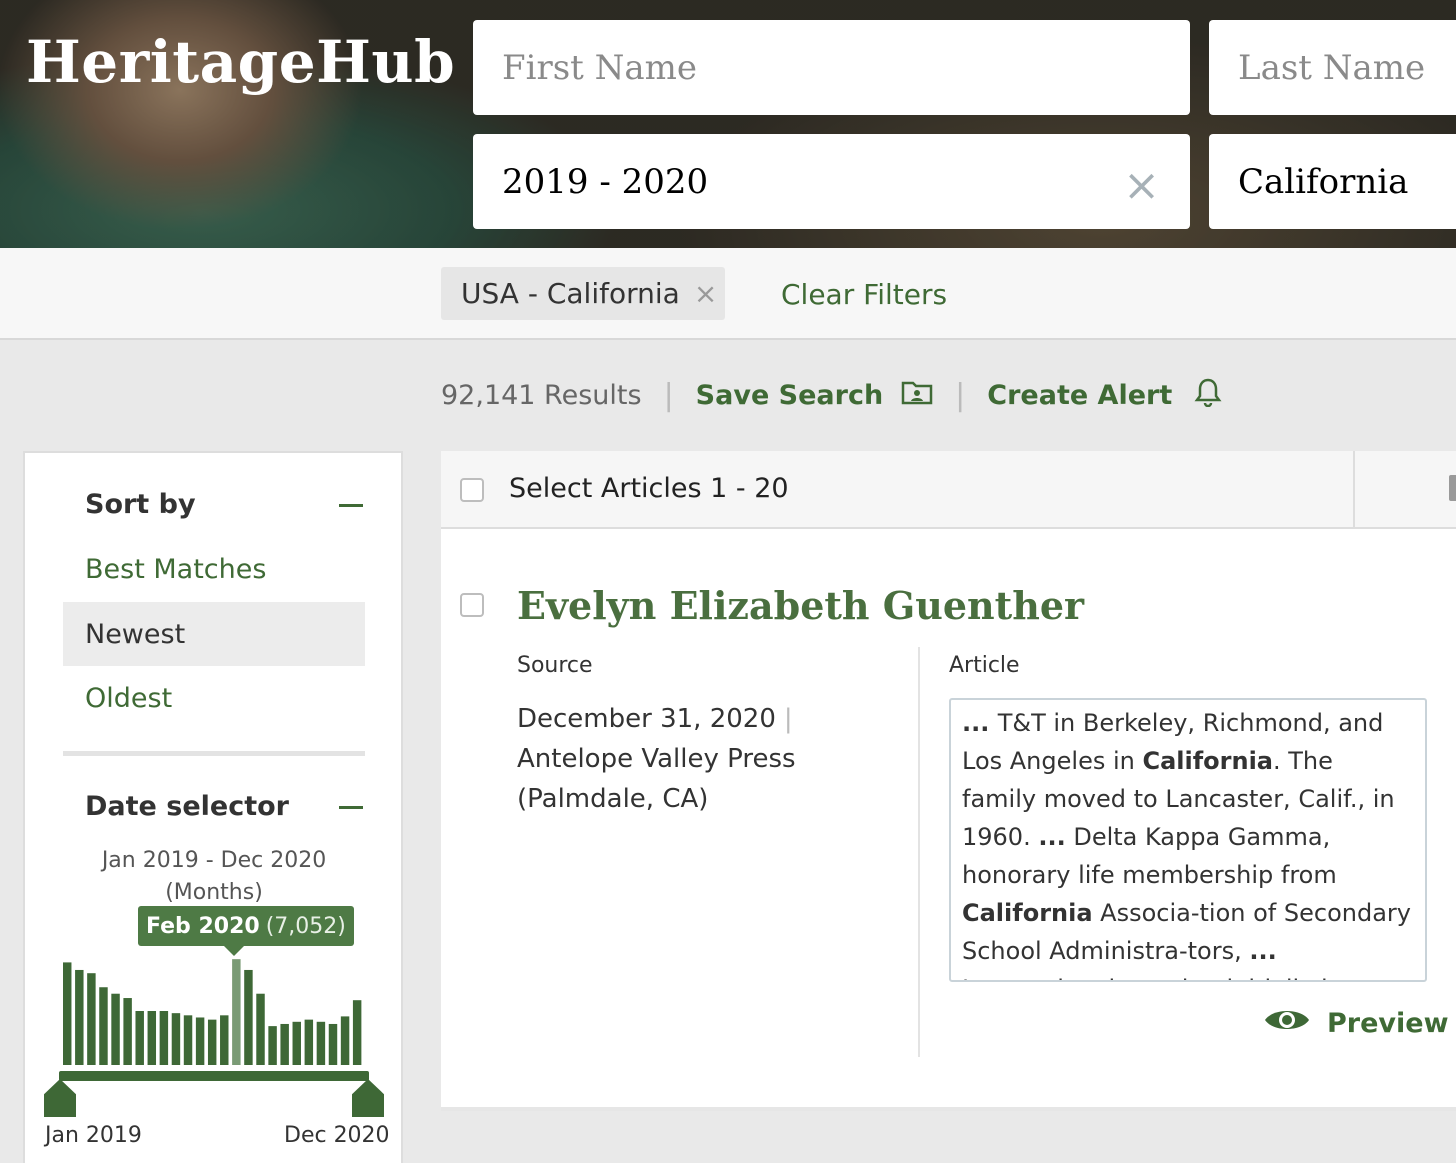 The width and height of the screenshot is (1456, 1163). What do you see at coordinates (570, 293) in the screenshot?
I see `chip-label: USA - California` at bounding box center [570, 293].